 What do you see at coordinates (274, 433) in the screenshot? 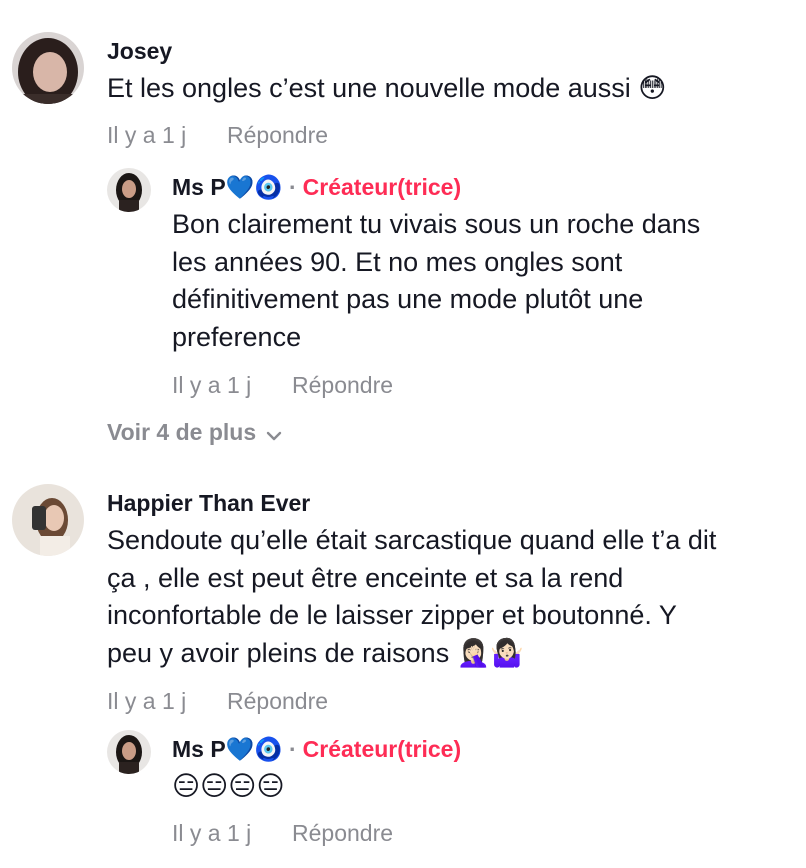
I see `chevron-down-icon` at bounding box center [274, 433].